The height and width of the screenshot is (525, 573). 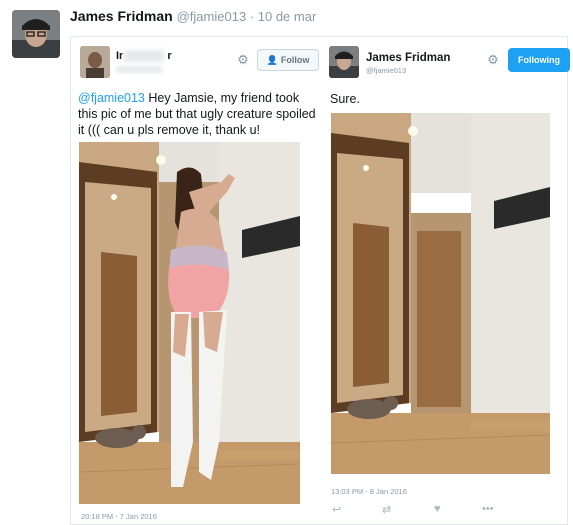 I want to click on redacted-handle, so click(x=139, y=69).